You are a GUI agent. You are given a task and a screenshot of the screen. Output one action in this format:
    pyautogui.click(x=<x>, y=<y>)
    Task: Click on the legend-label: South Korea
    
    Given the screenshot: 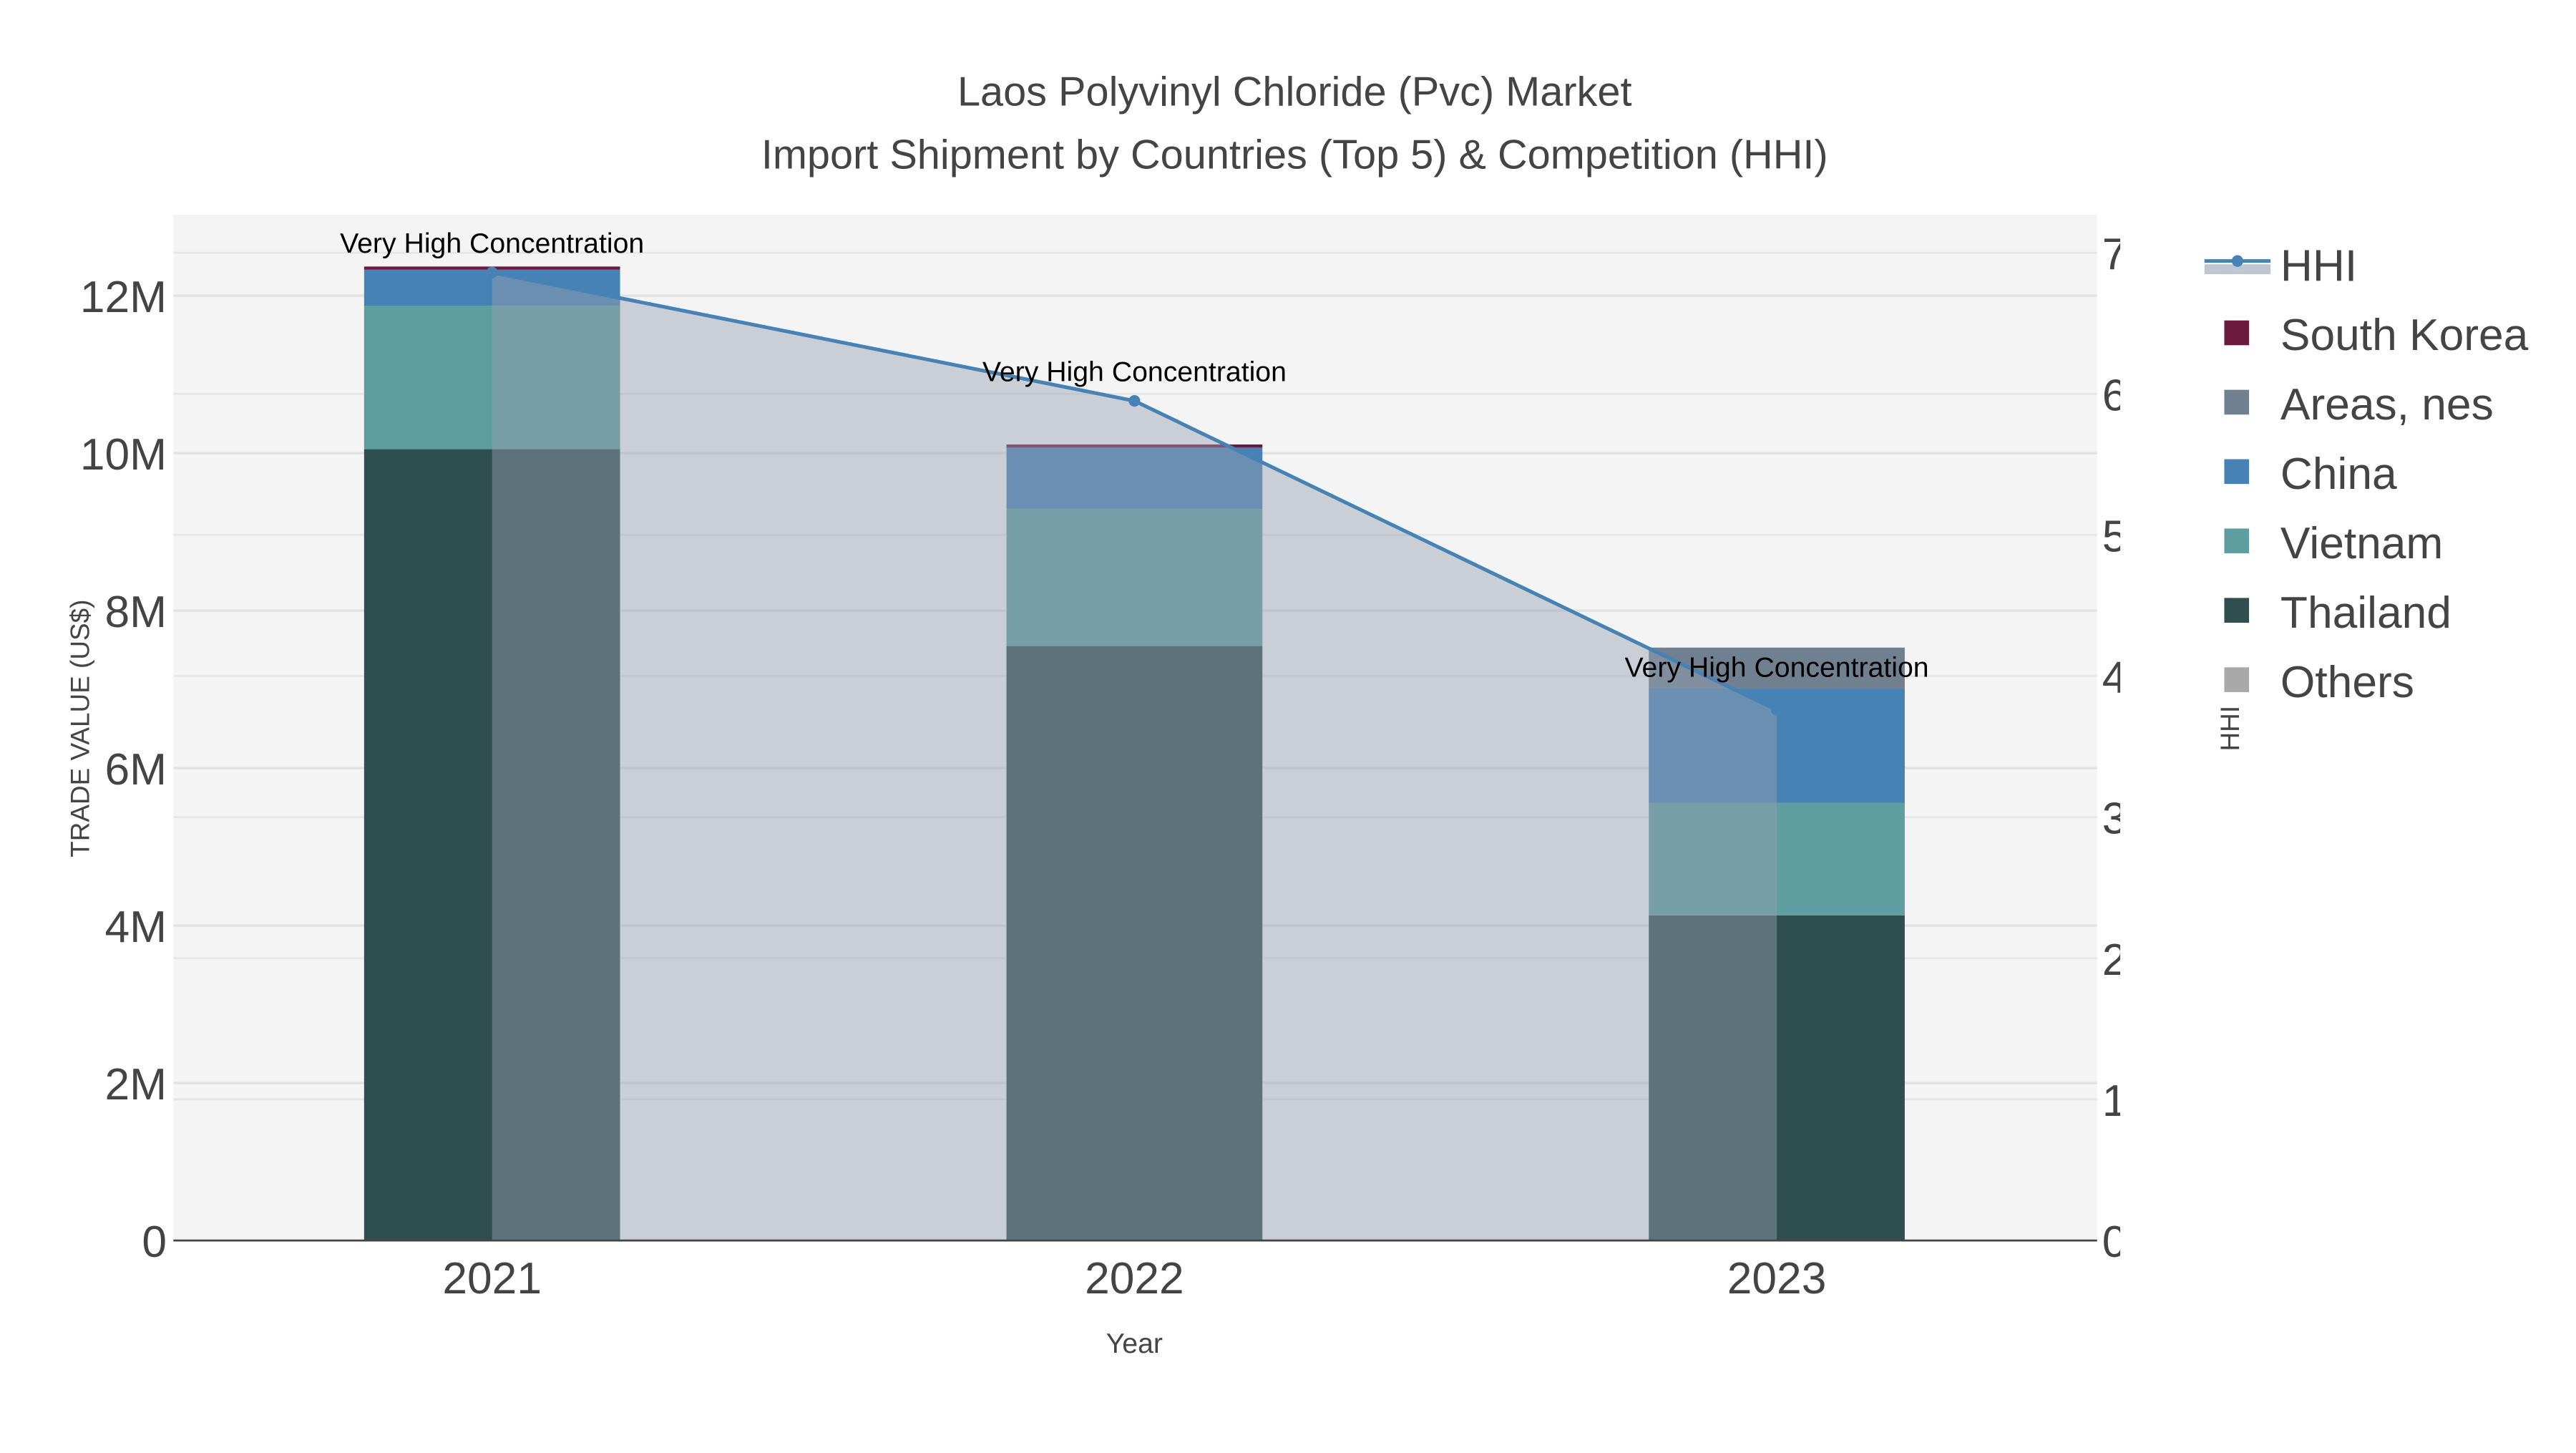 What is the action you would take?
    pyautogui.click(x=2404, y=335)
    